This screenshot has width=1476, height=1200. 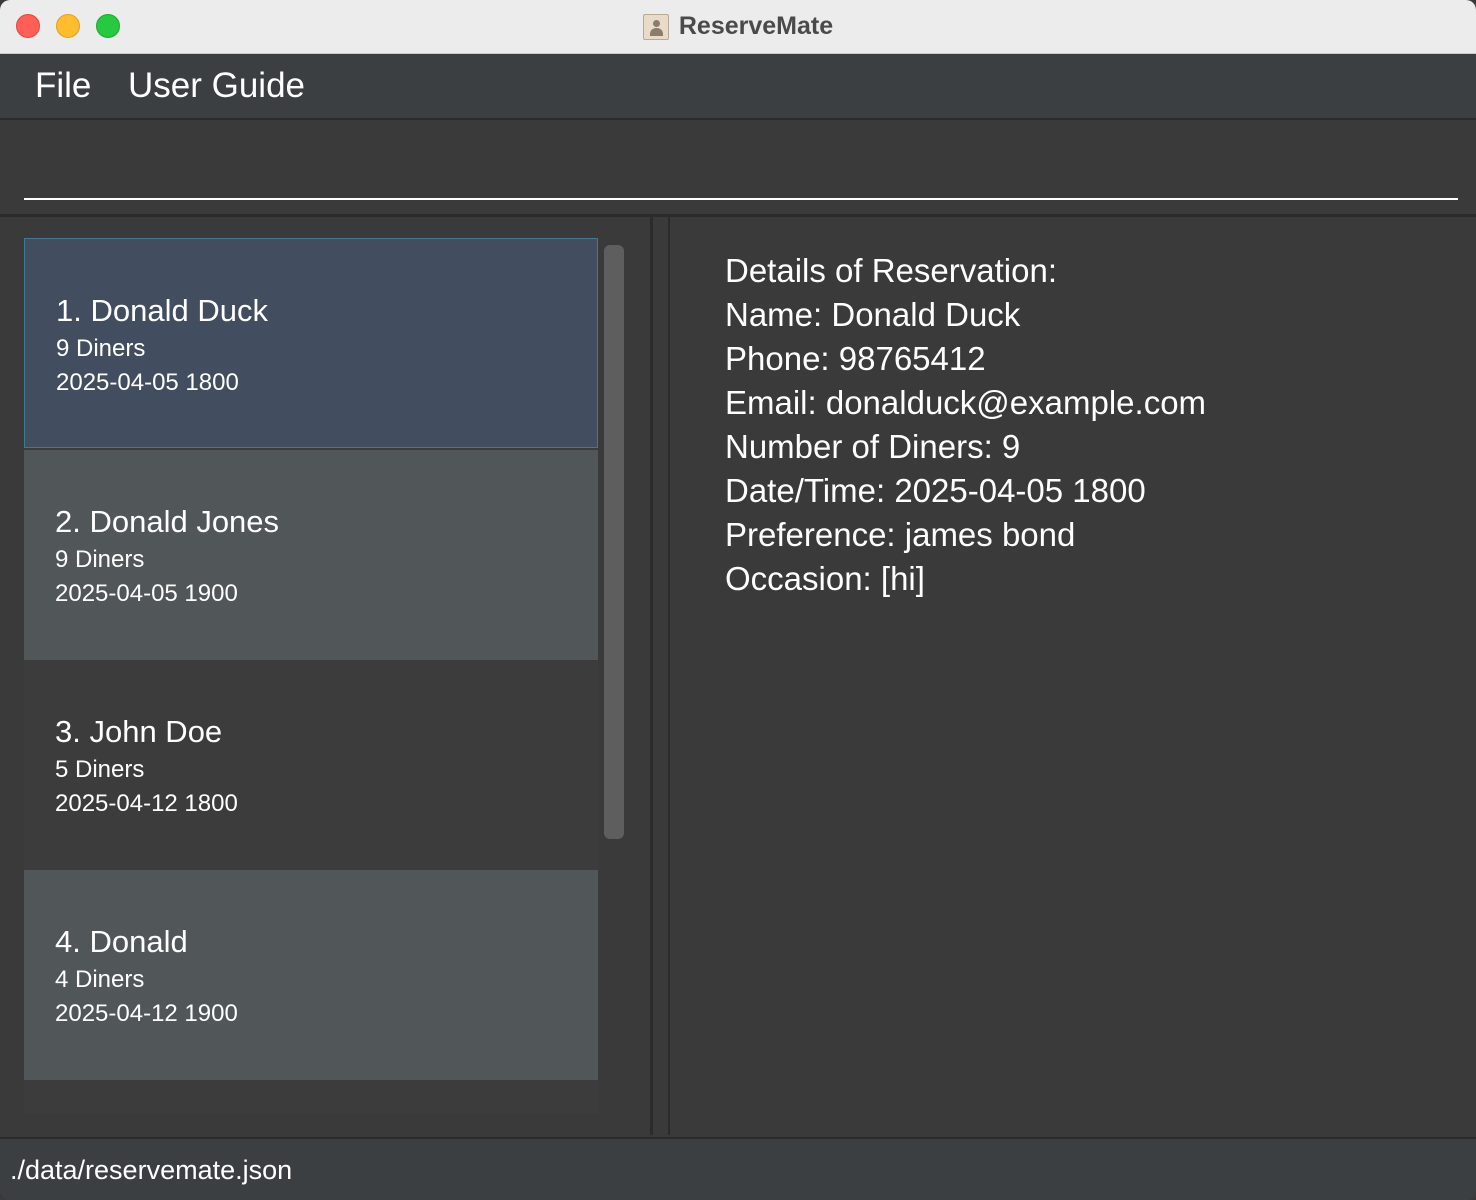 What do you see at coordinates (825, 578) in the screenshot?
I see `details-occasion: Occasion: [hi]` at bounding box center [825, 578].